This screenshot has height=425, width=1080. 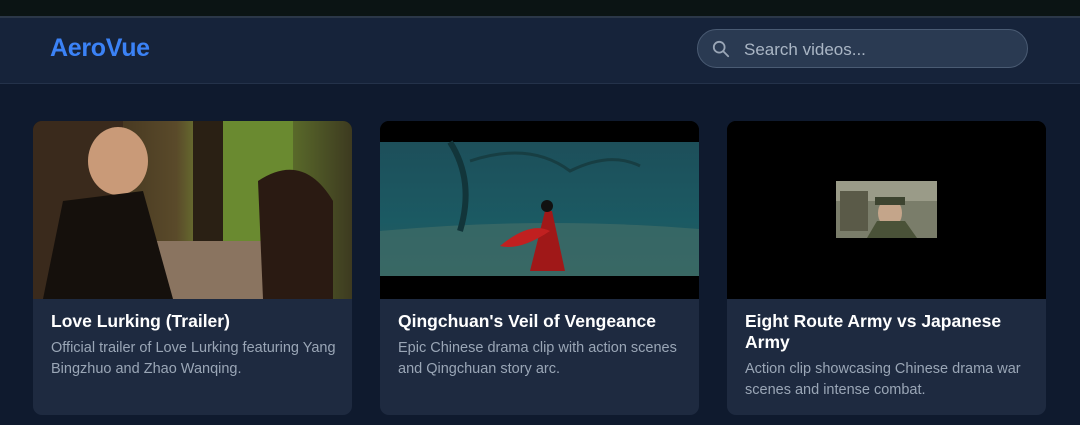 I want to click on search-input, so click(x=879, y=49).